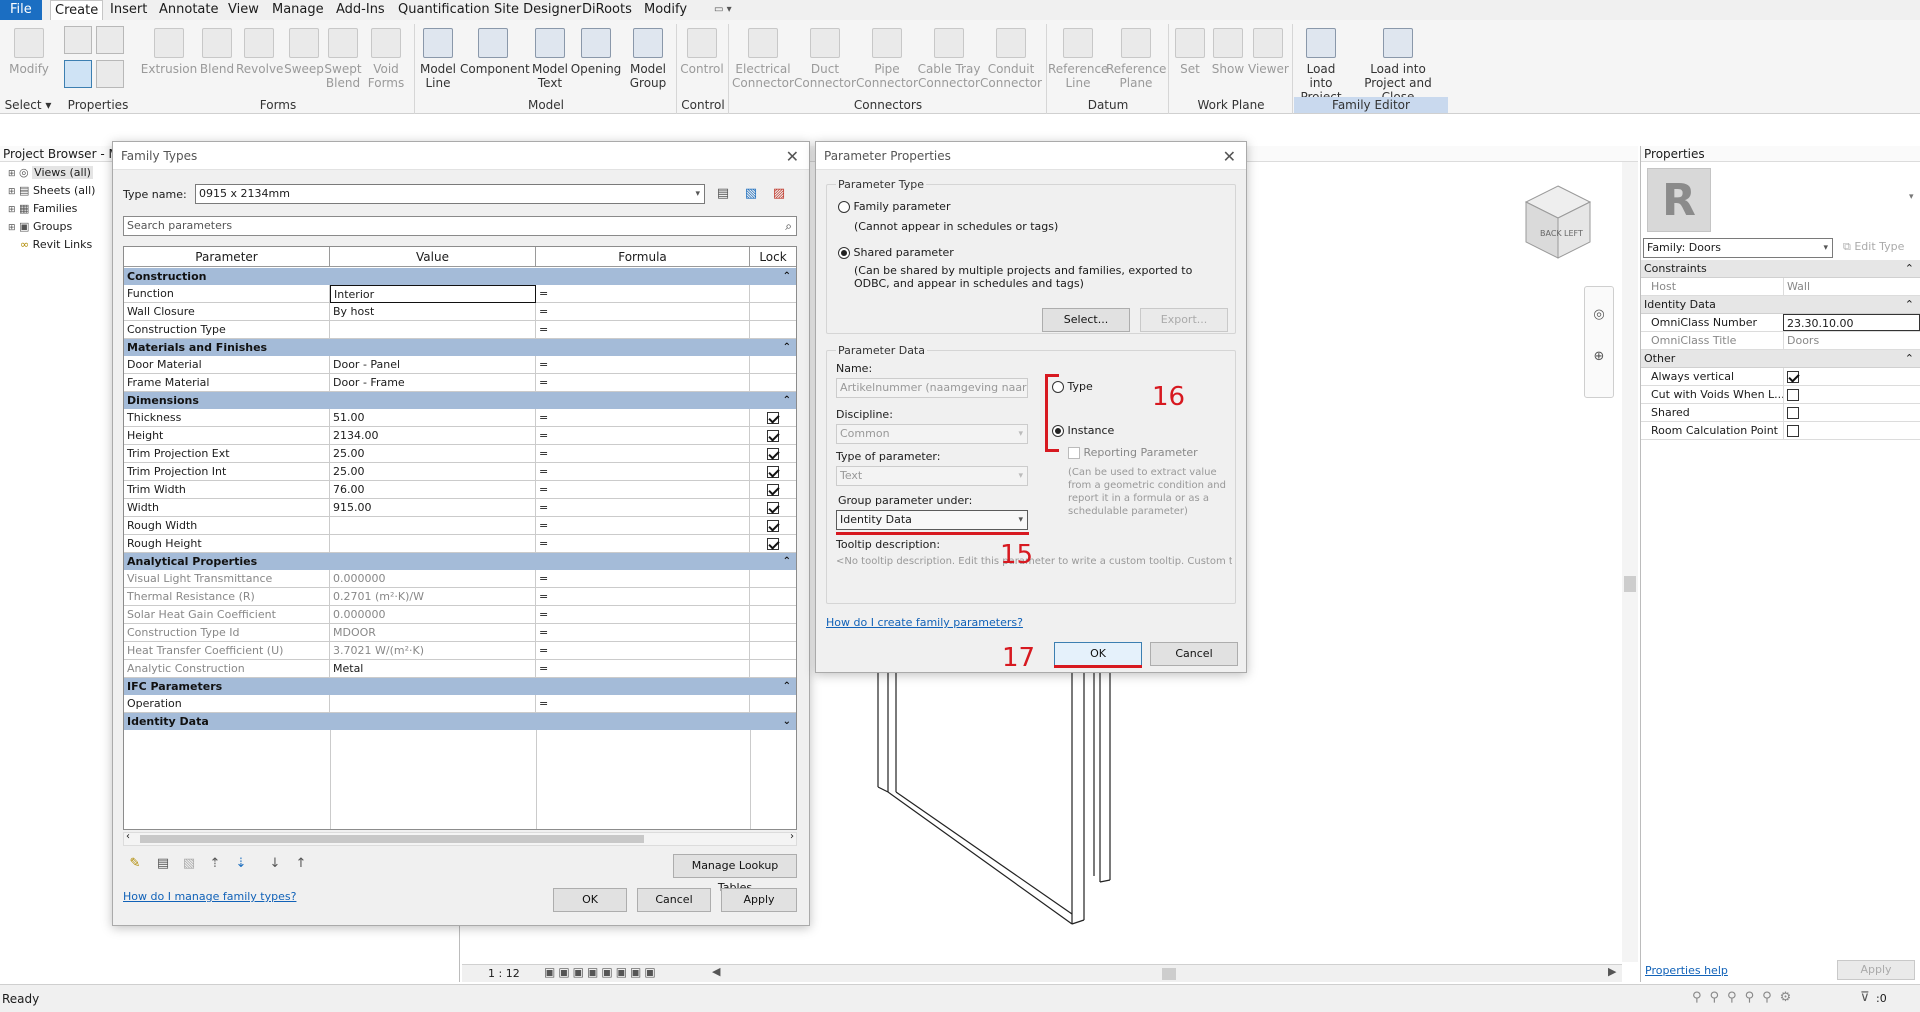  Describe the element at coordinates (1851, 322) in the screenshot. I see `omniclass-number-field: 23.30.10.00` at that location.